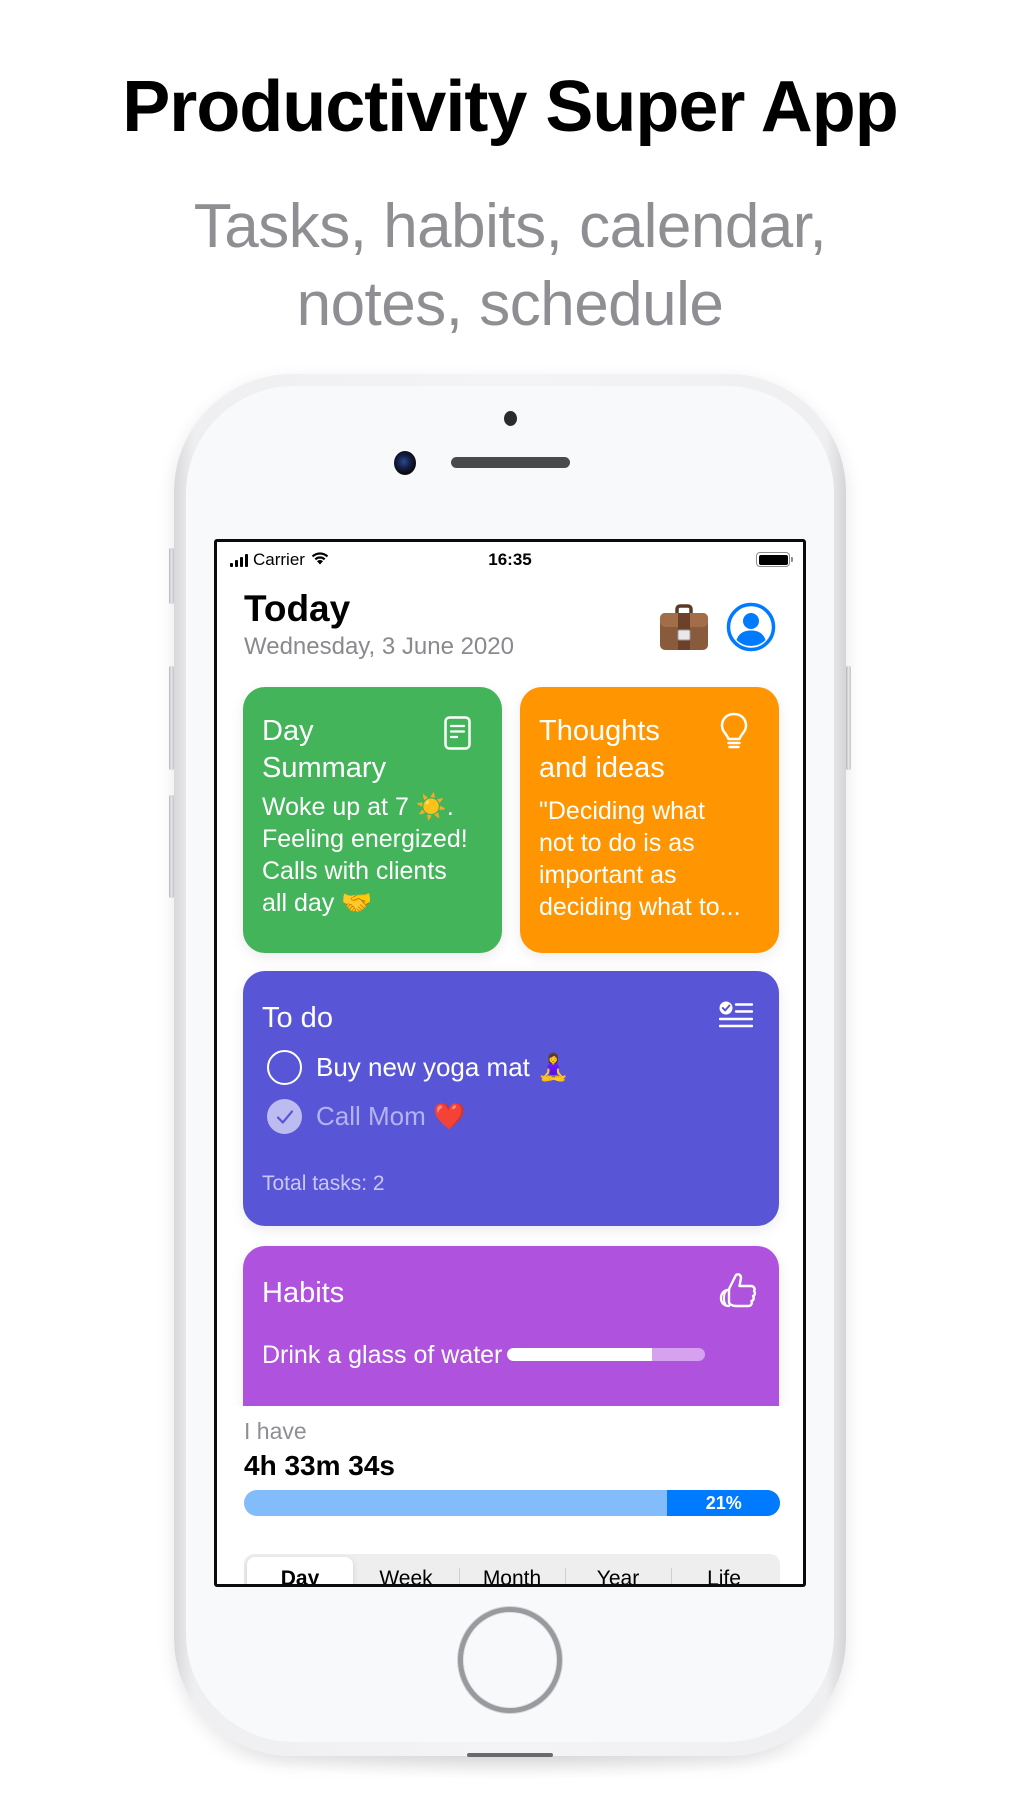 This screenshot has height=1813, width=1020. I want to click on front-camera, so click(405, 463).